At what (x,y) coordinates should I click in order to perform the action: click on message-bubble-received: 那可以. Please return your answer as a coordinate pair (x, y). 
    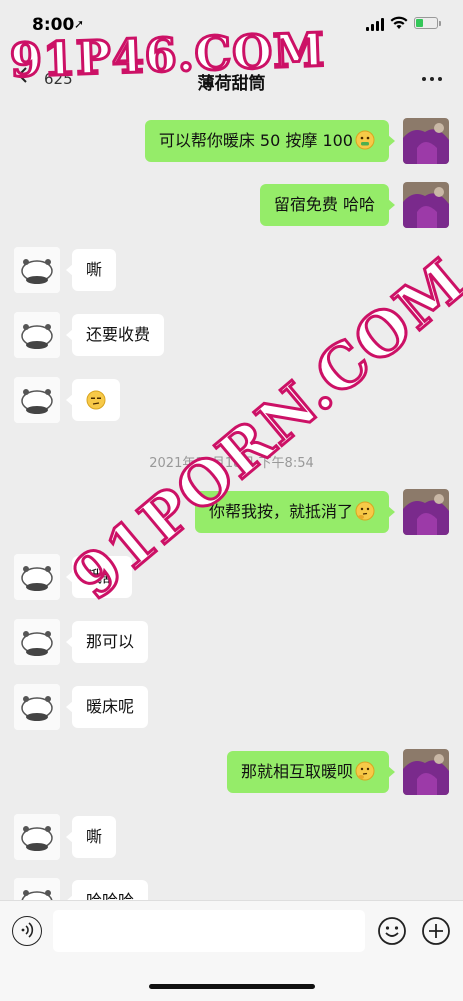
    Looking at the image, I should click on (107, 642).